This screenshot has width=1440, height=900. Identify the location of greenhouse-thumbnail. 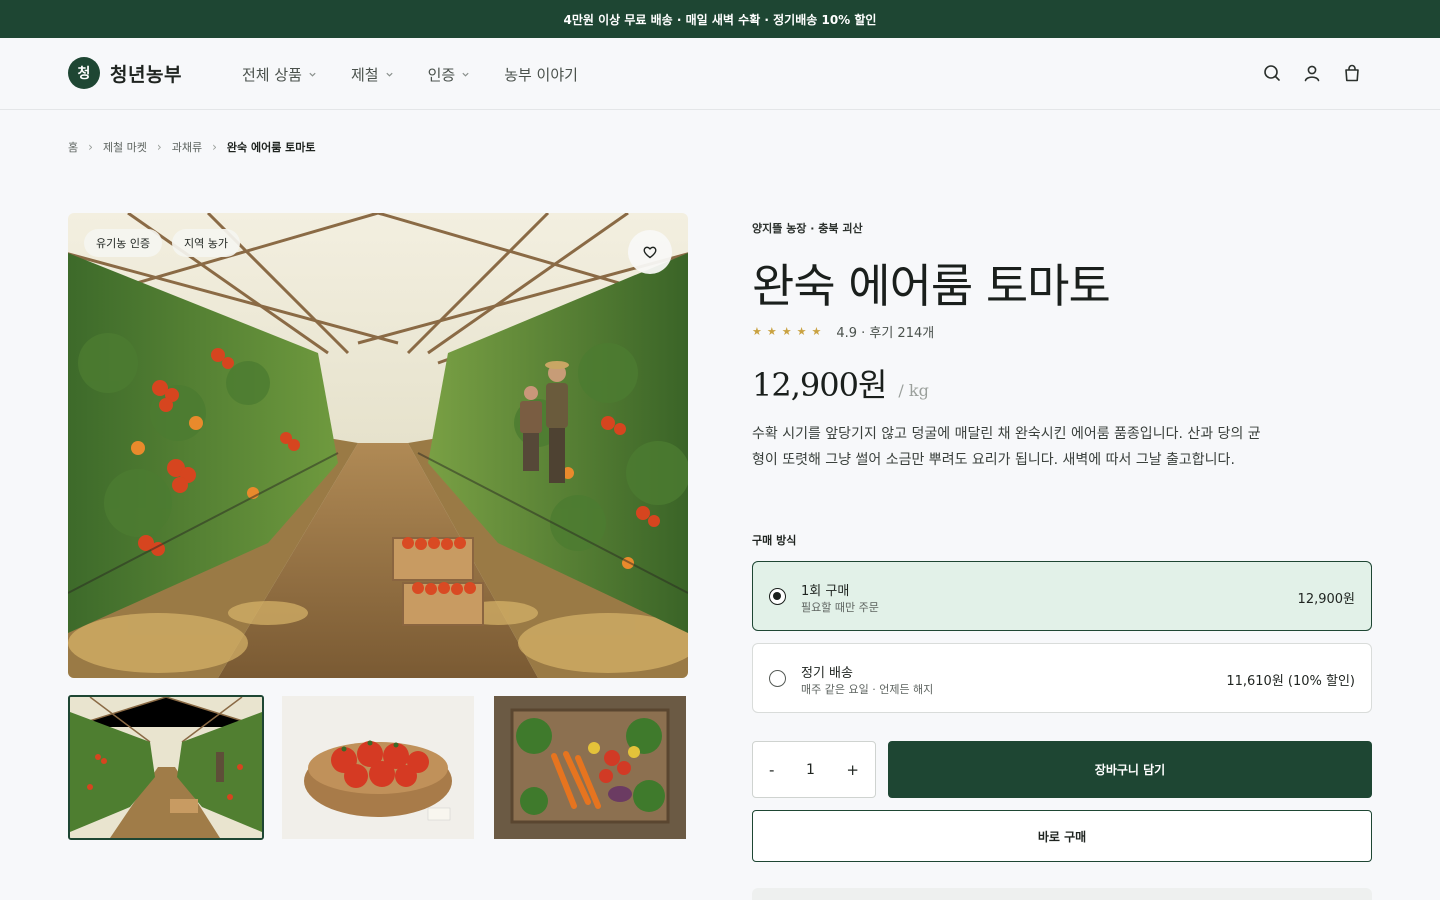
(166, 767).